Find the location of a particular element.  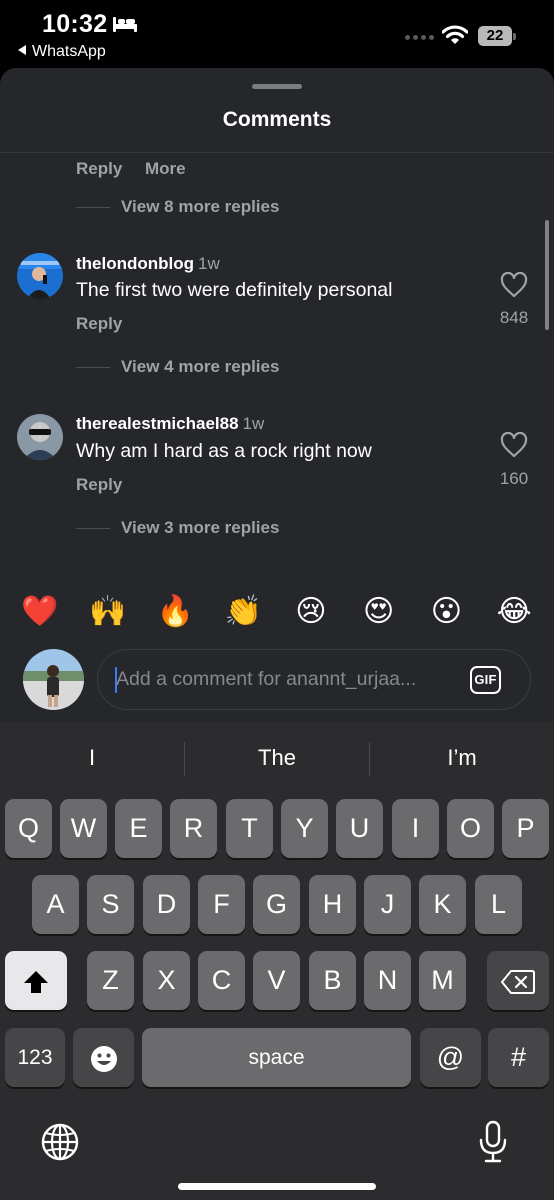

back-to-app-link: WhatsApp is located at coordinates (62, 52).